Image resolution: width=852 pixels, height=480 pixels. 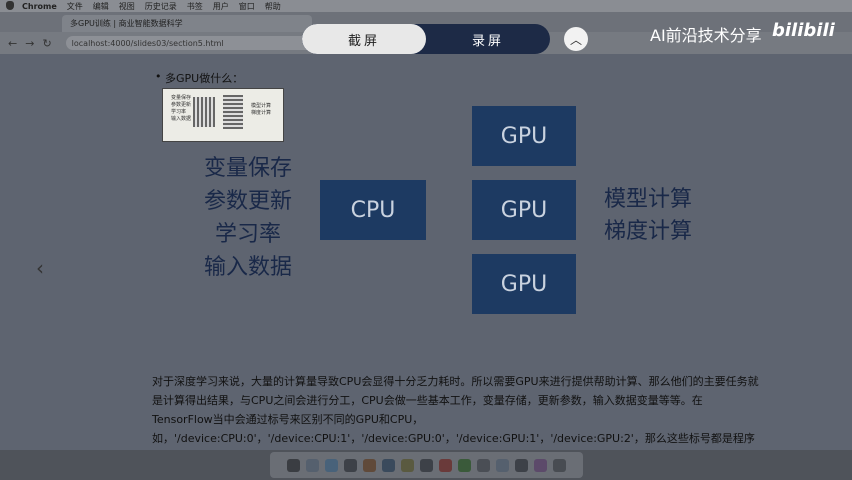 What do you see at coordinates (706, 35) in the screenshot?
I see `watermark-text: AI前沿技术分享` at bounding box center [706, 35].